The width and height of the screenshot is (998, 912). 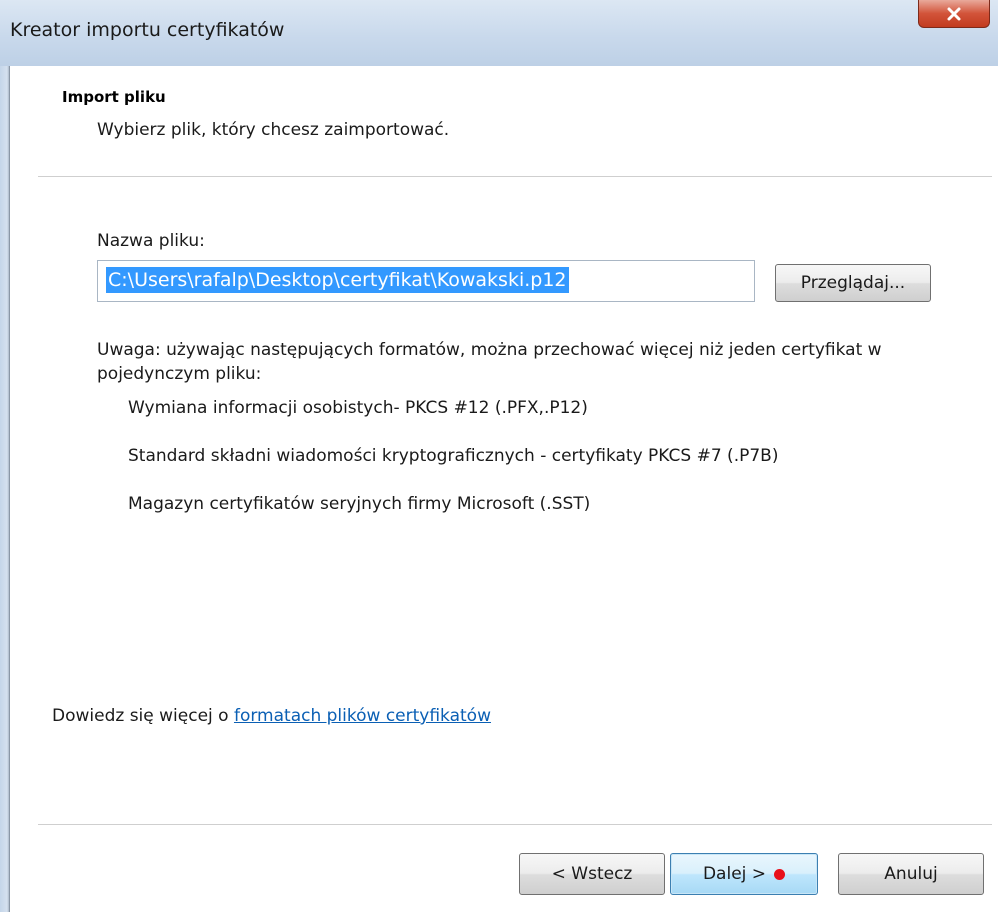 What do you see at coordinates (515, 176) in the screenshot?
I see `header-divider` at bounding box center [515, 176].